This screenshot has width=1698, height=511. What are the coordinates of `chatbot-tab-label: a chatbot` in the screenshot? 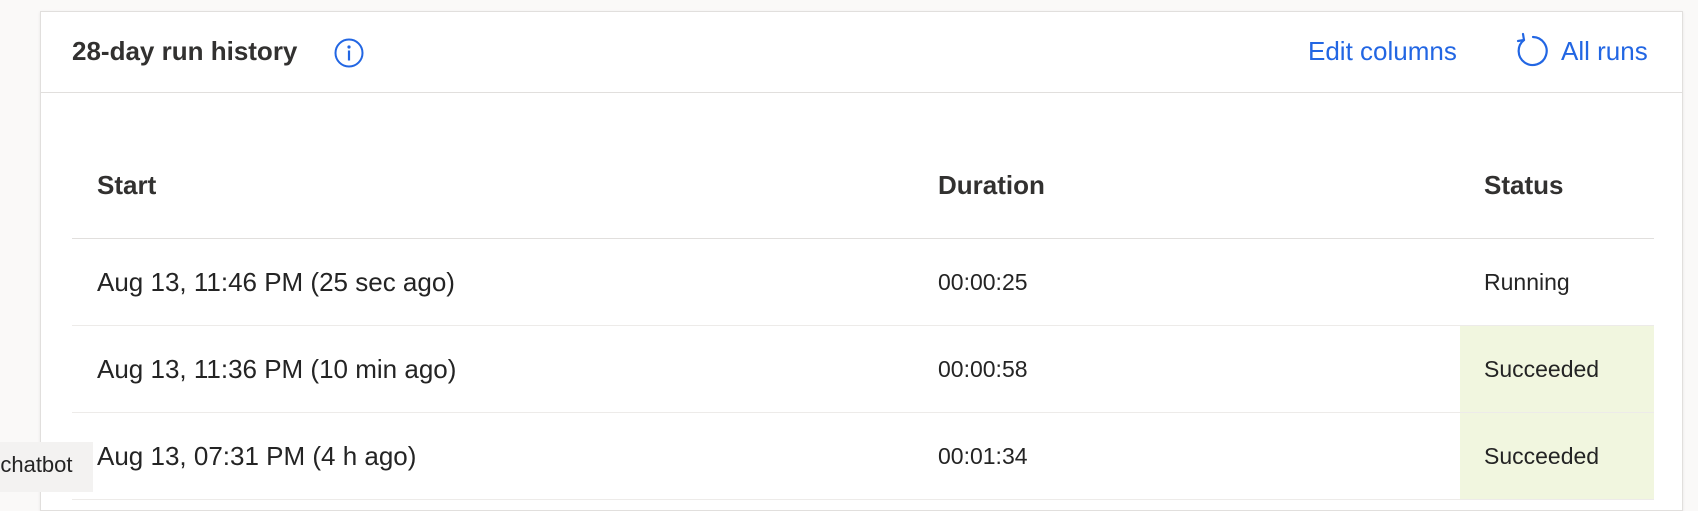 It's located at (36, 464).